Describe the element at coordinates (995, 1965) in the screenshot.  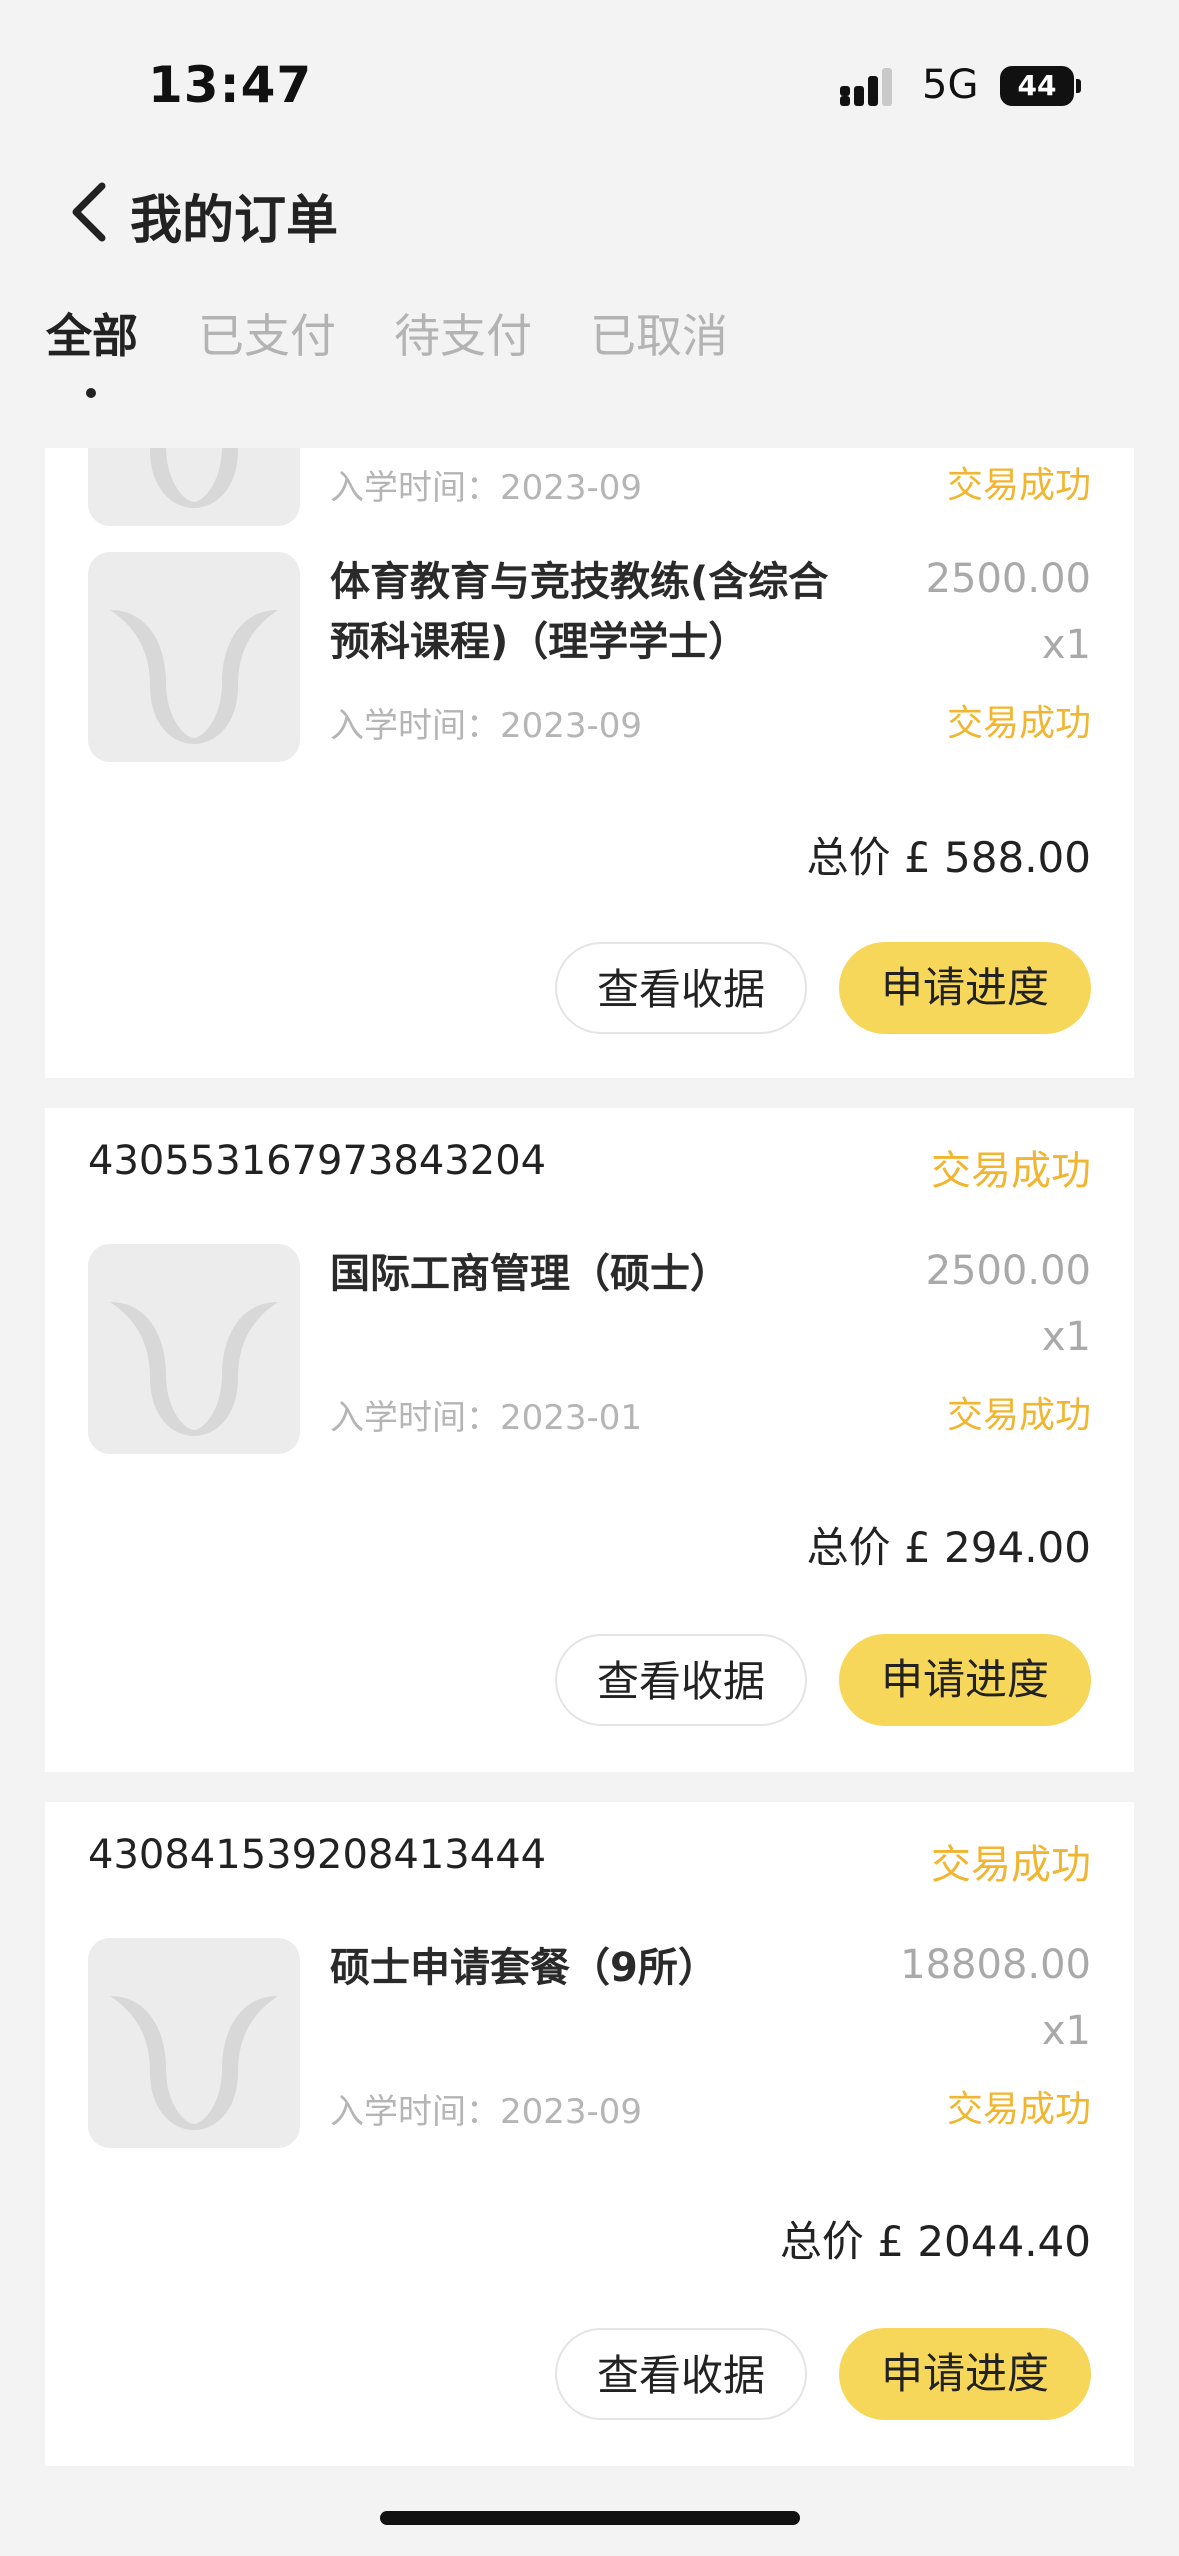
I see `product-price: 18808.00` at that location.